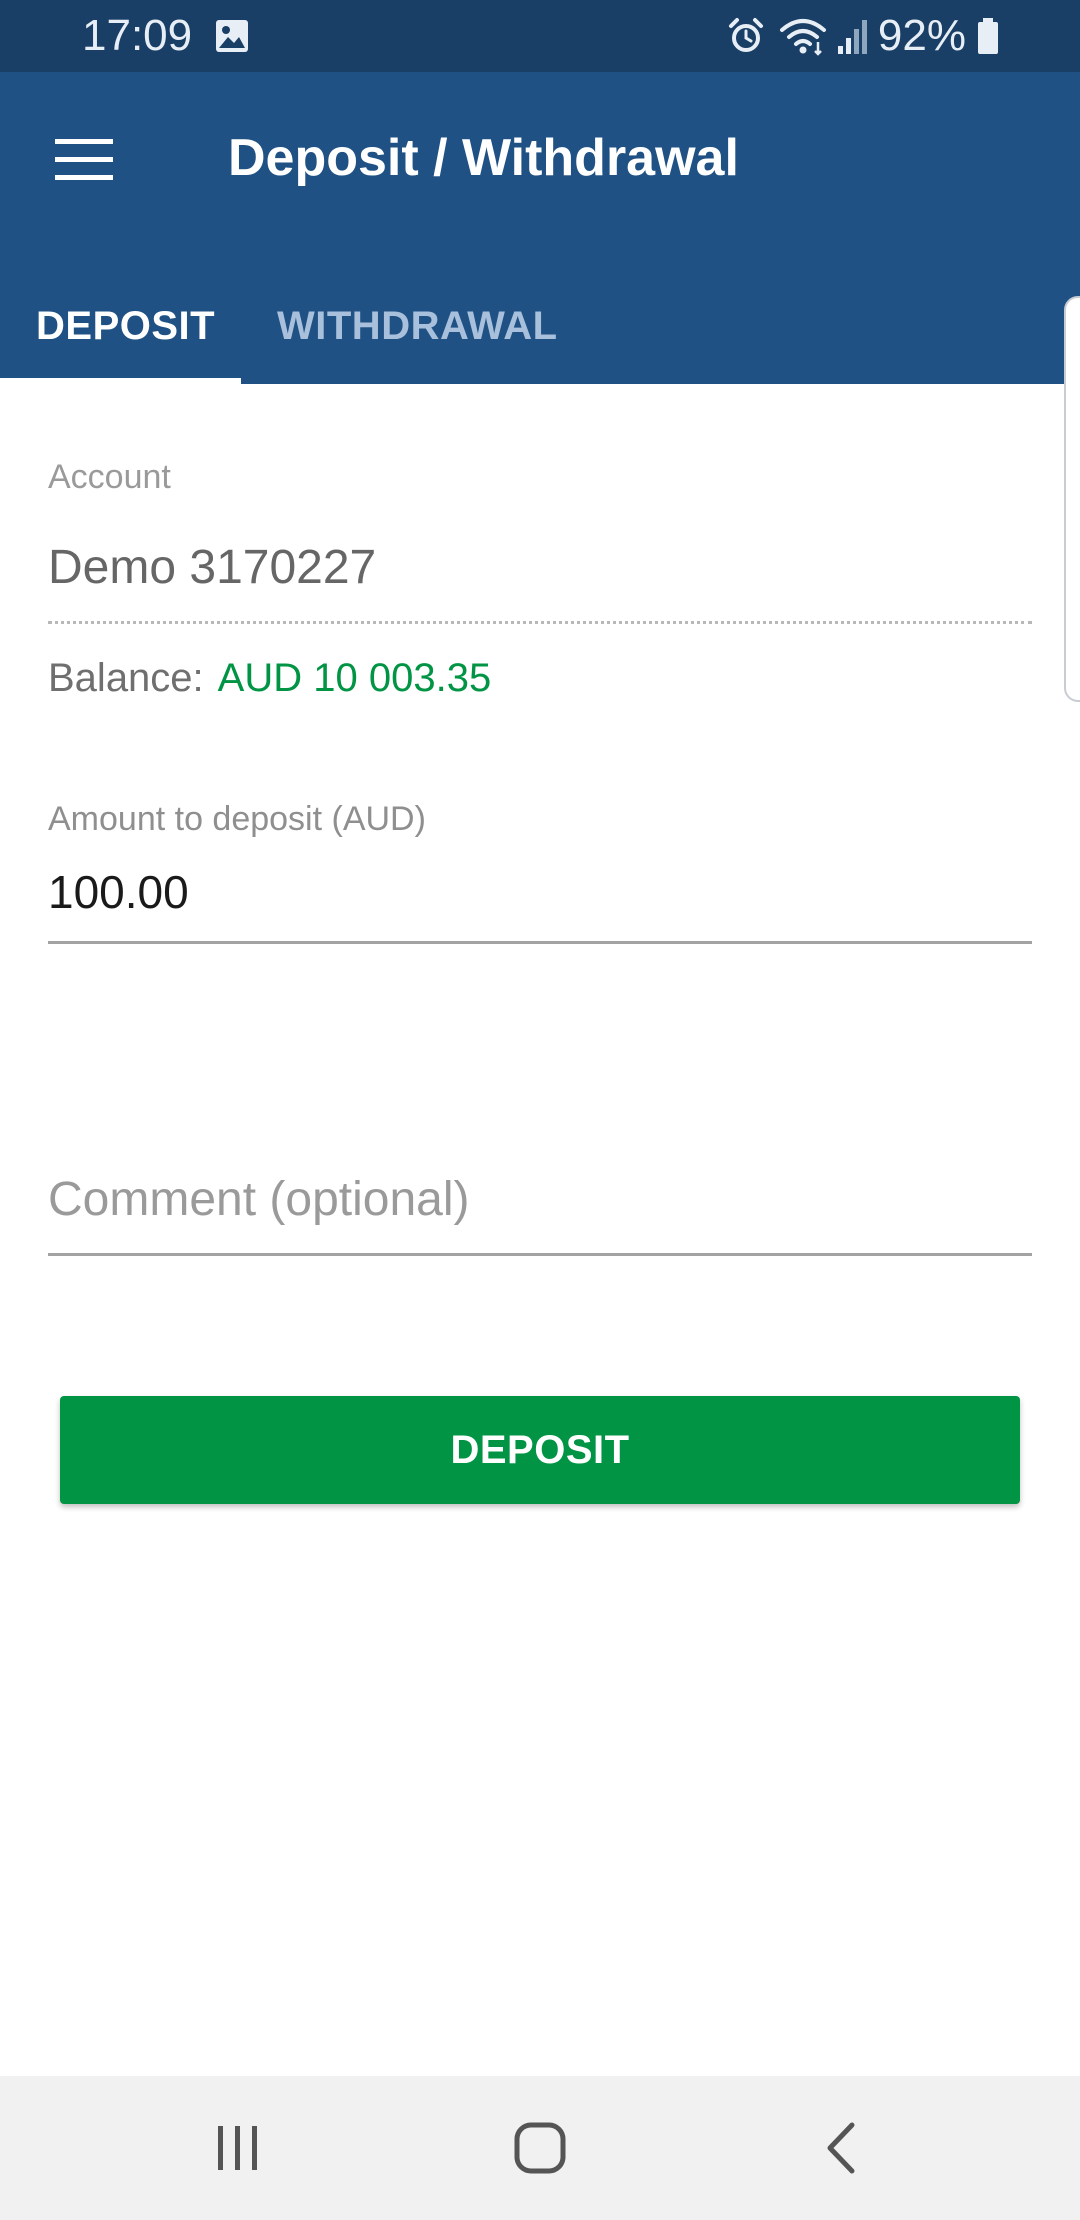  I want to click on amount-value: 100.00, so click(118, 892).